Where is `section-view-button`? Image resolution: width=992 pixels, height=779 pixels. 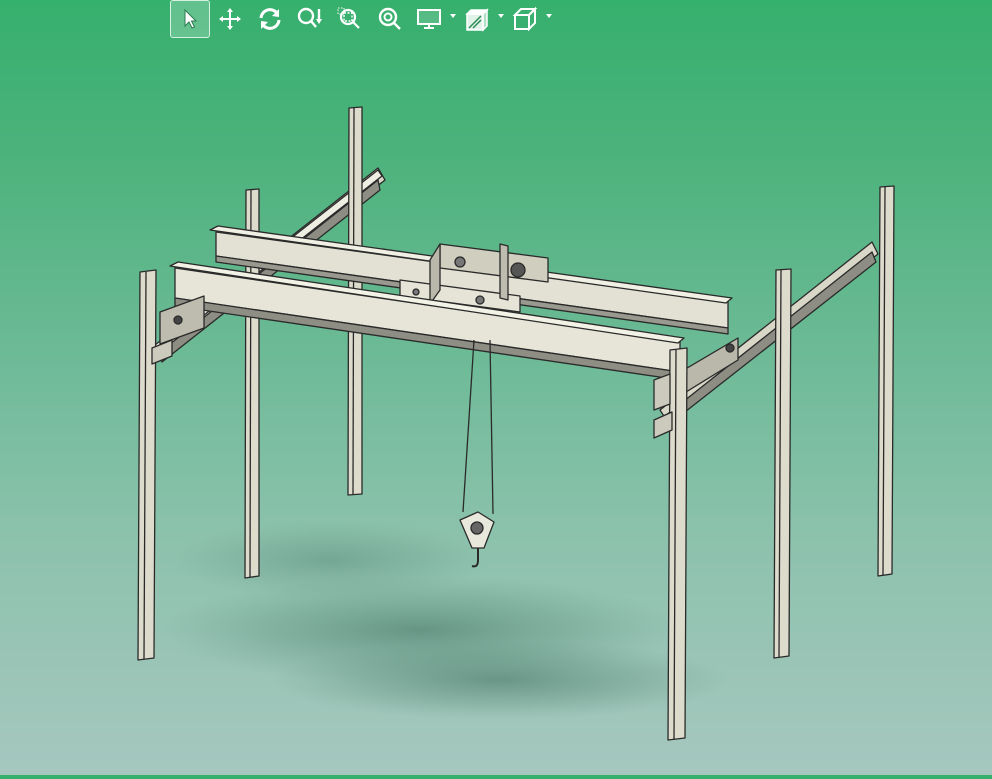 section-view-button is located at coordinates (482, 19).